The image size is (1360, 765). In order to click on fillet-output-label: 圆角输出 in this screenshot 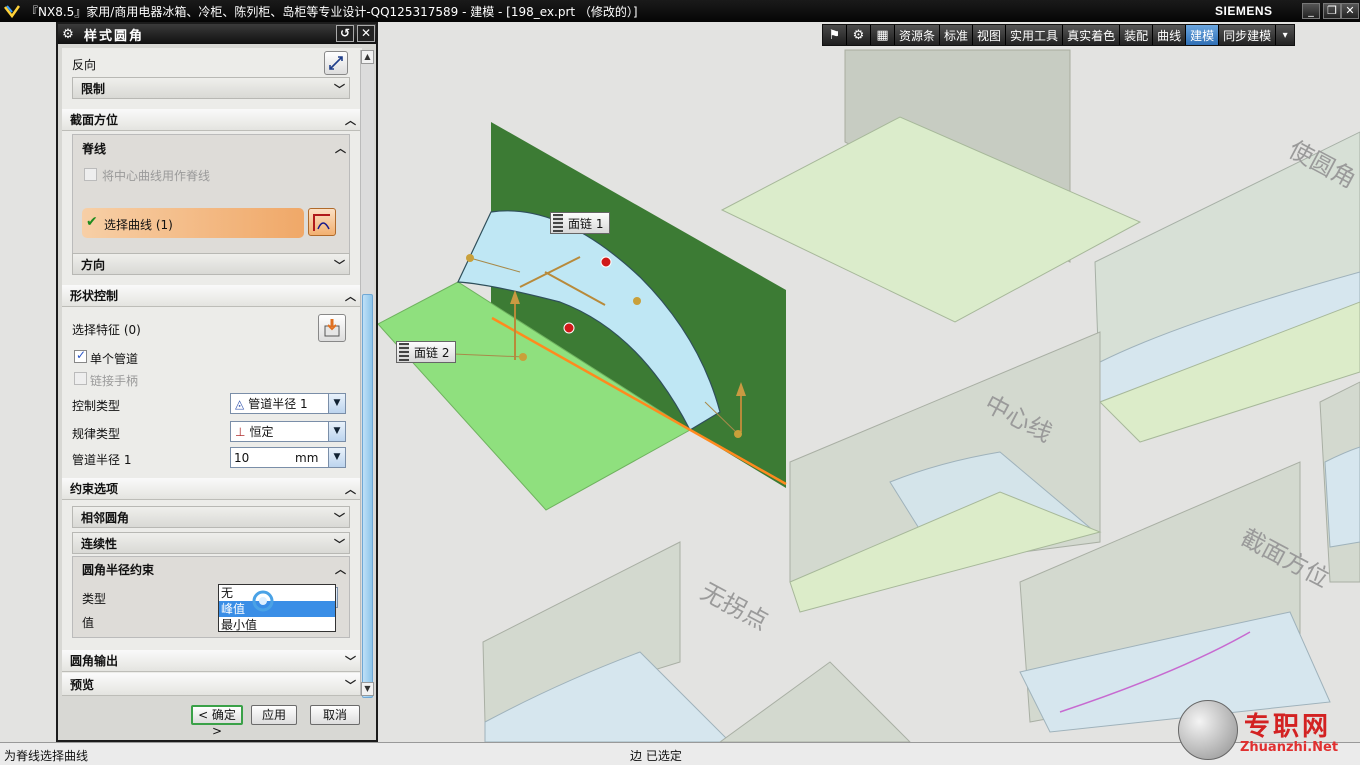, I will do `click(94, 661)`.